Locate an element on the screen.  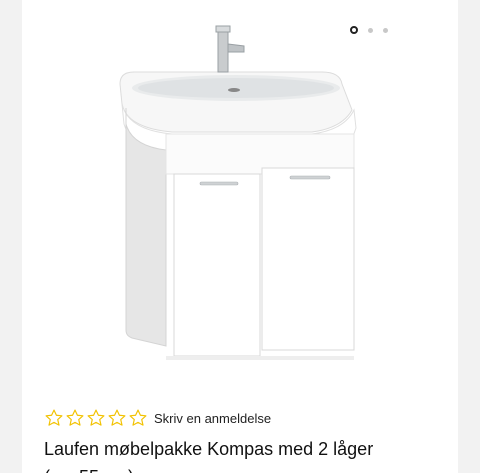
rating-row: Skriv en anmeldelse is located at coordinates (157, 418).